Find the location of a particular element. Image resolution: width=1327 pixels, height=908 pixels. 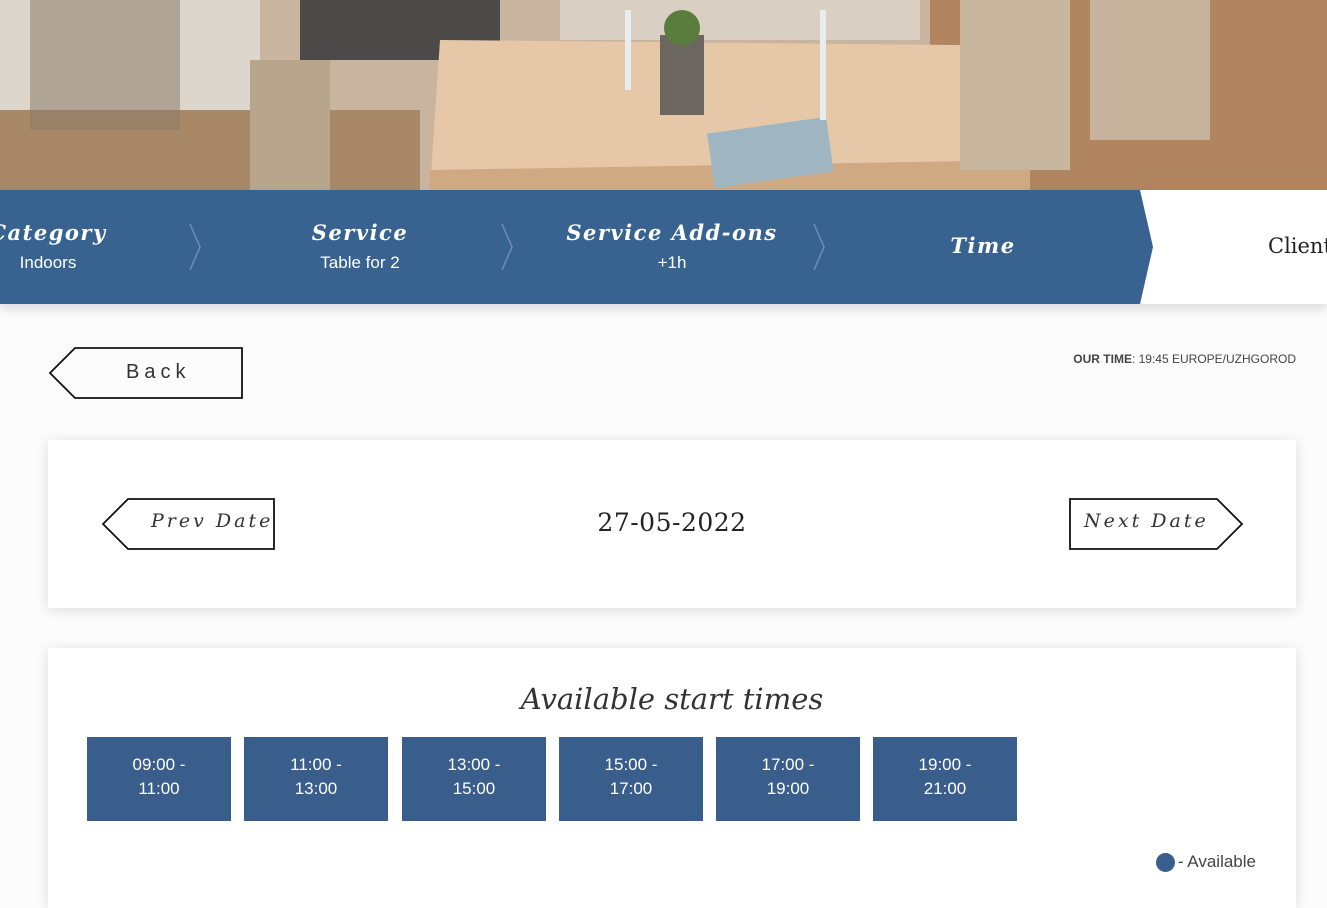

step-value: Indoors is located at coordinates (48, 262).